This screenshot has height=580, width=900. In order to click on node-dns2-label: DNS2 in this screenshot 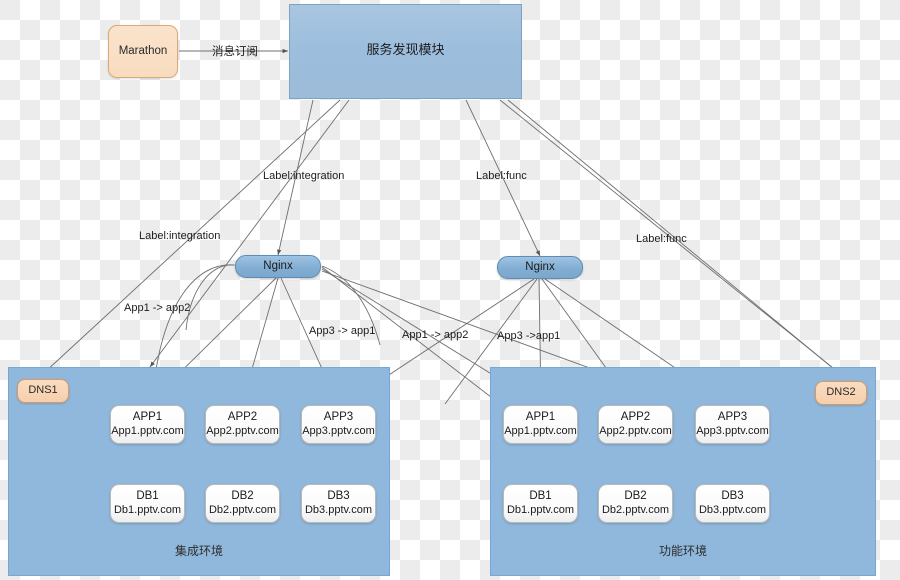, I will do `click(841, 392)`.